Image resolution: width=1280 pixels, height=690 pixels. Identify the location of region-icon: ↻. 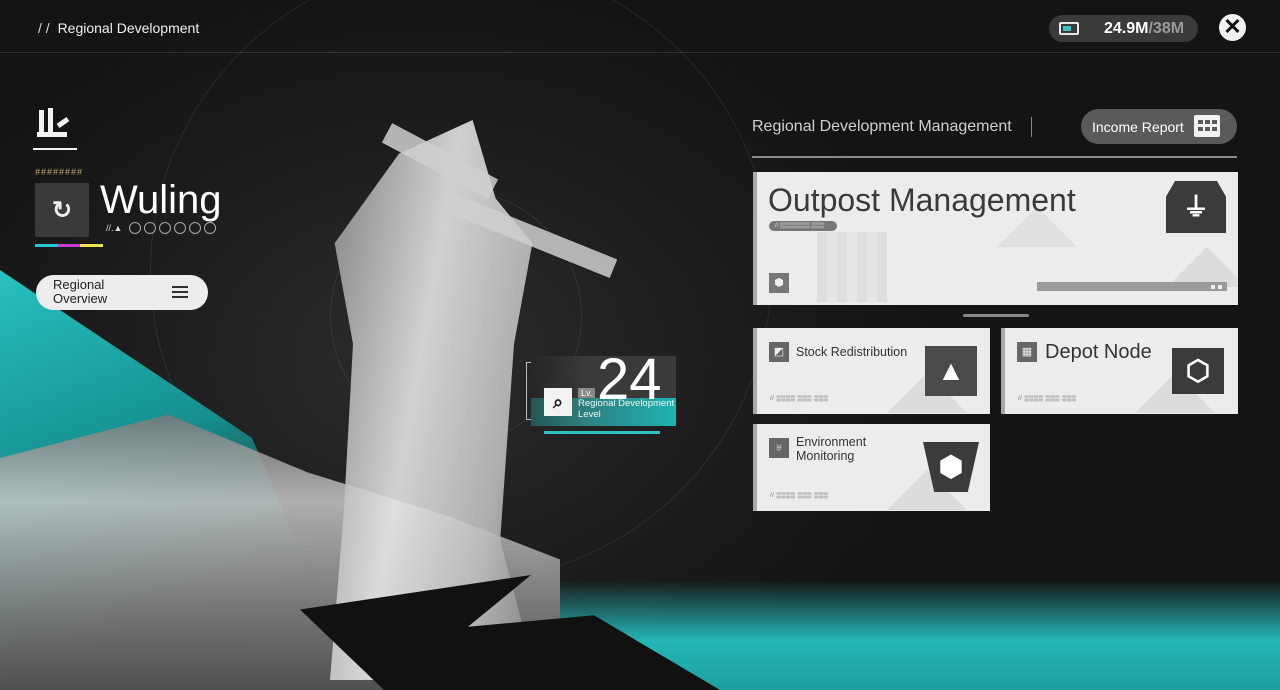
(62, 210).